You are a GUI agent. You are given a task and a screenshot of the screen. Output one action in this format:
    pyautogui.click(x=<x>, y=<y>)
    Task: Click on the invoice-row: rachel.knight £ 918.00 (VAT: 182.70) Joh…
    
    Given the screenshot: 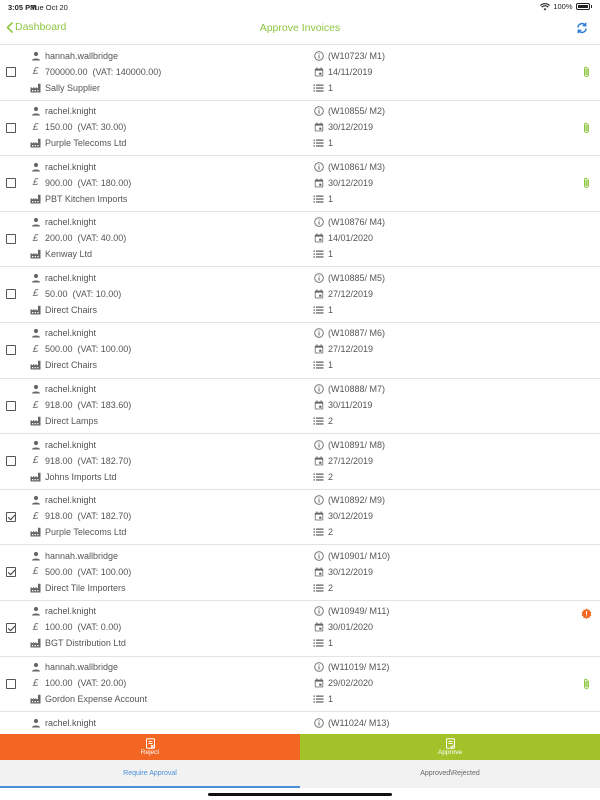 What is the action you would take?
    pyautogui.click(x=300, y=461)
    